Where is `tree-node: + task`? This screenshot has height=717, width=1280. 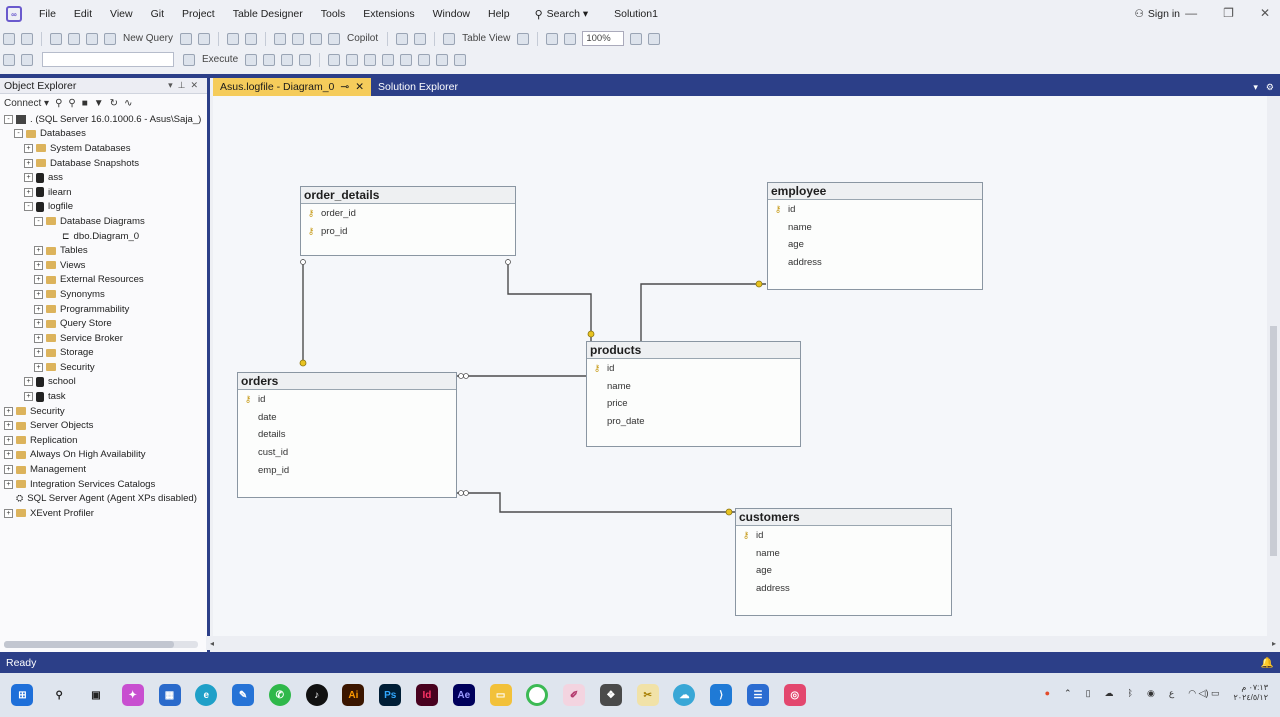
tree-node: + task is located at coordinates (103, 396).